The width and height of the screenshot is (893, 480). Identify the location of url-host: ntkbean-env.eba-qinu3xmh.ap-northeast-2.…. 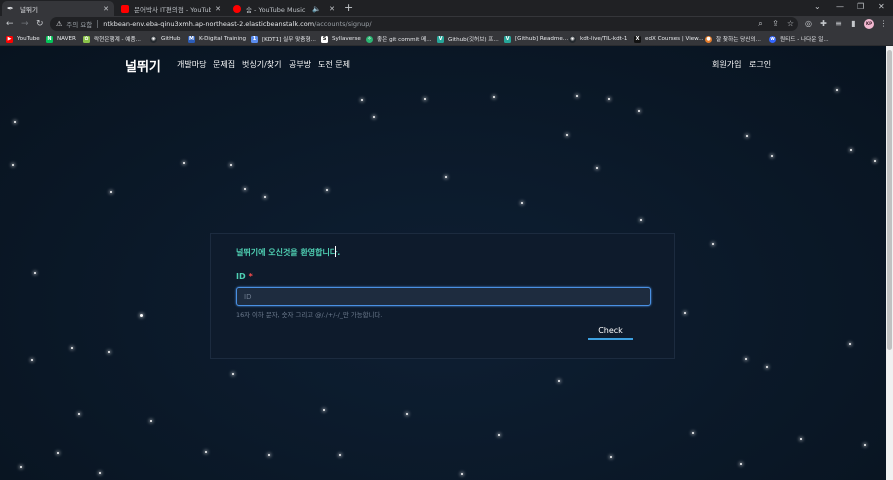
(209, 24).